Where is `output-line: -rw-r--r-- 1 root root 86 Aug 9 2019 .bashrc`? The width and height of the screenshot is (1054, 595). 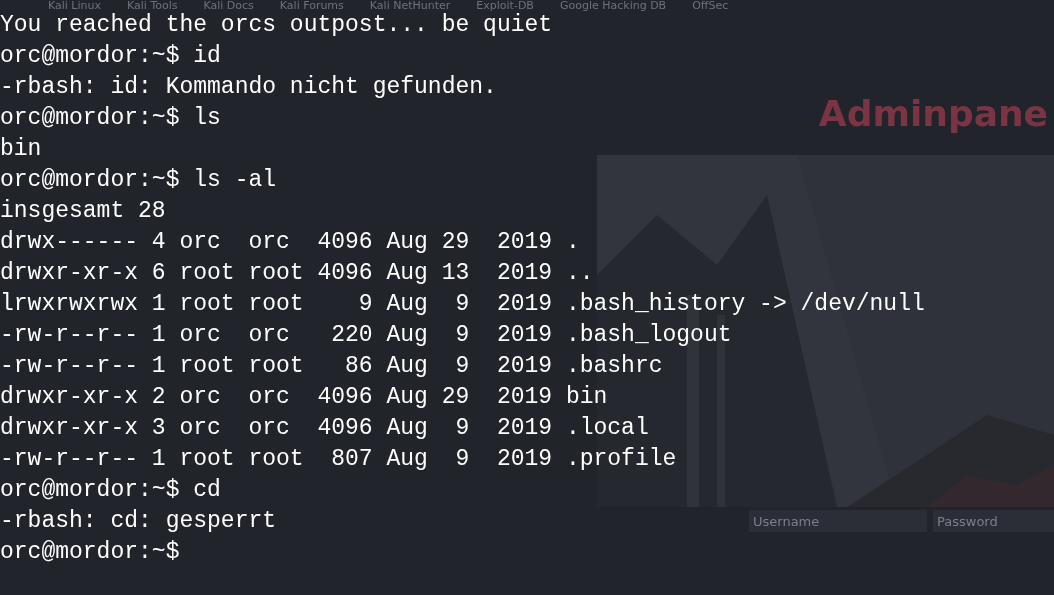 output-line: -rw-r--r-- 1 root root 86 Aug 9 2019 .bashrc is located at coordinates (331, 366).